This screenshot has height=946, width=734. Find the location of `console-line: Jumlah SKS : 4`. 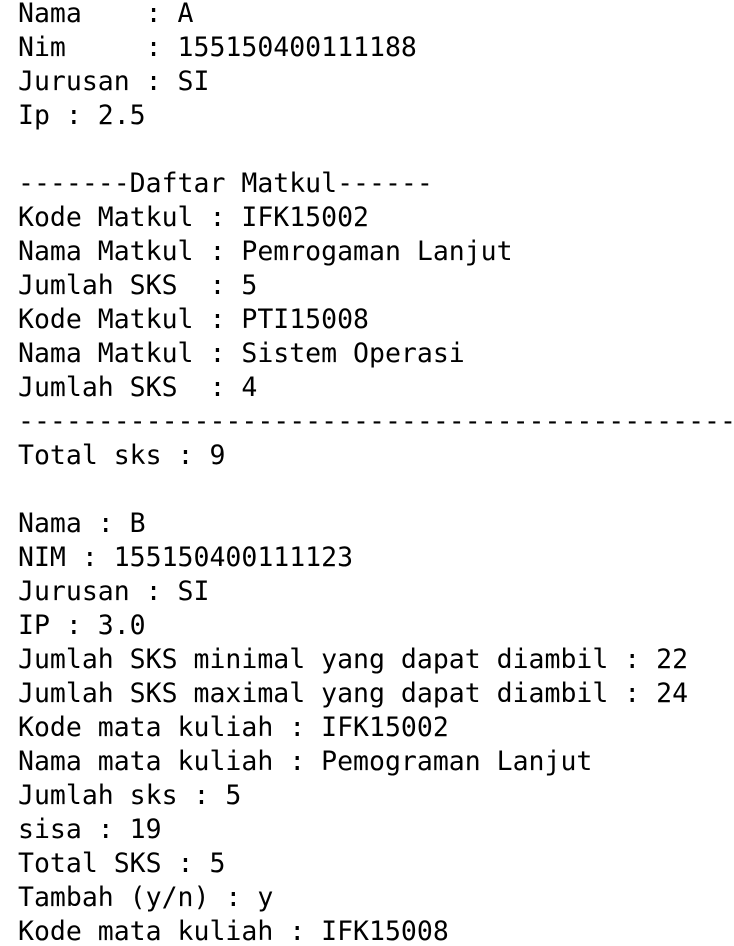

console-line: Jumlah SKS : 4 is located at coordinates (138, 387).